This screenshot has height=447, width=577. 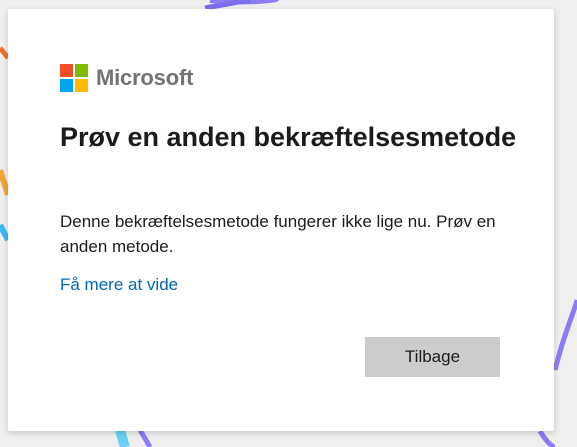 I want to click on logo-wordmark: Microsoft, so click(x=145, y=77).